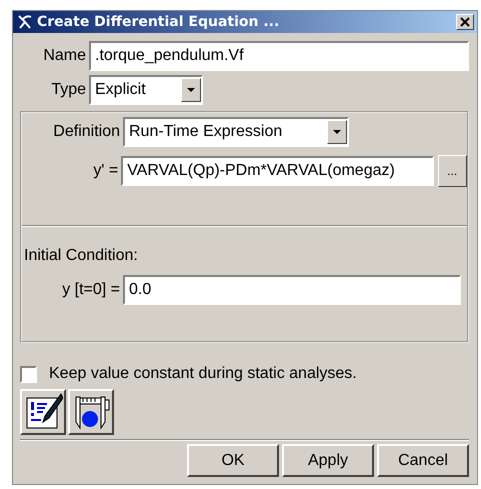 Image resolution: width=481 pixels, height=489 pixels. What do you see at coordinates (146, 90) in the screenshot?
I see `type-dropdown: Explicit` at bounding box center [146, 90].